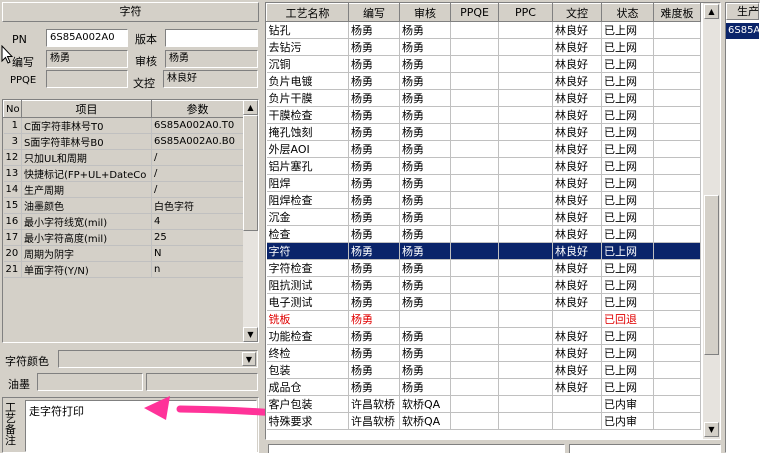 This screenshot has width=760, height=453. Describe the element at coordinates (197, 109) in the screenshot. I see `param-header-value: 参数` at that location.